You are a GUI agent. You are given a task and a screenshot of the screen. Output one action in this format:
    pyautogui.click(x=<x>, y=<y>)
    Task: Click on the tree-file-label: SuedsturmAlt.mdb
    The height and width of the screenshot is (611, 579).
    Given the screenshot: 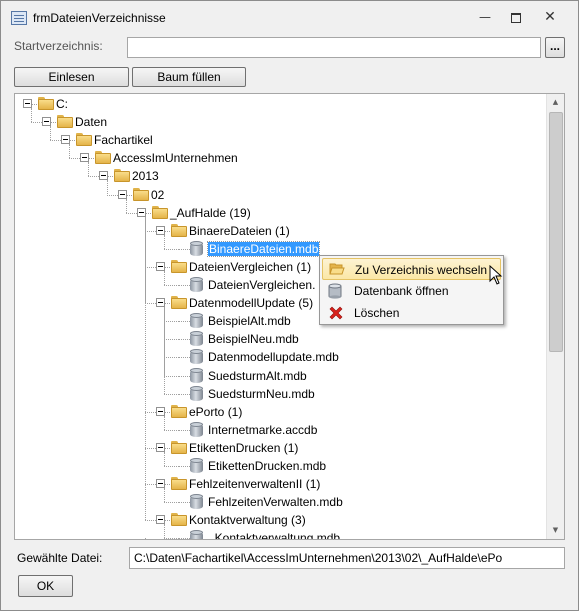 What is the action you would take?
    pyautogui.click(x=257, y=375)
    